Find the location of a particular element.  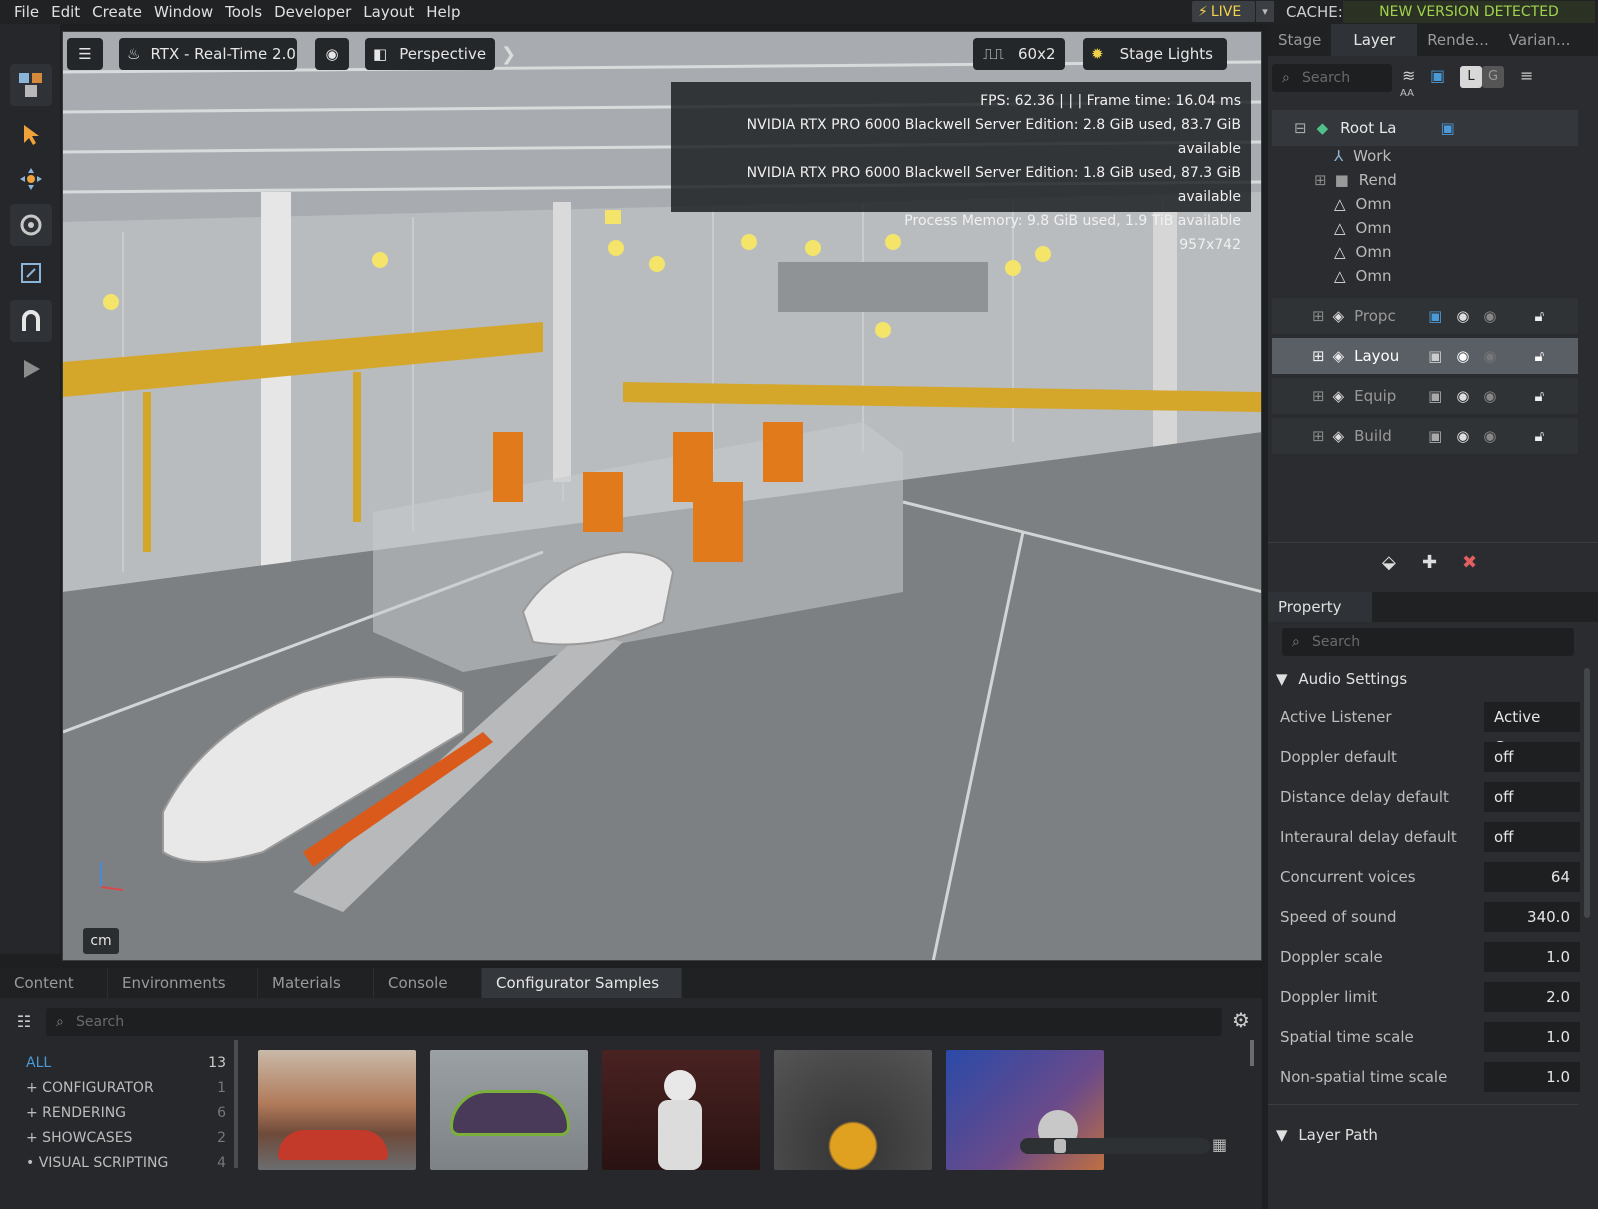

content-scrollbar is located at coordinates (1252, 1053).